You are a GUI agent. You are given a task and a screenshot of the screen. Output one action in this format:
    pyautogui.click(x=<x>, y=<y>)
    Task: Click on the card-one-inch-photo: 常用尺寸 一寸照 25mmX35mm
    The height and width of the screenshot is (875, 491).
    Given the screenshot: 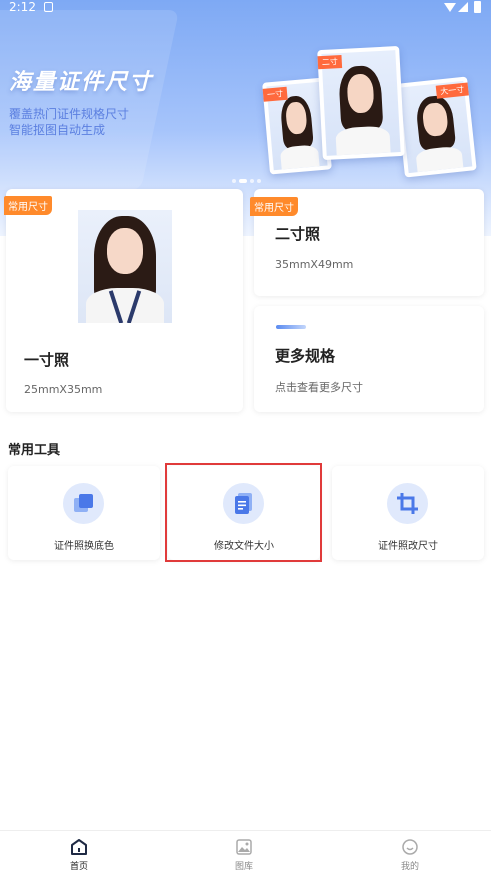 What is the action you would take?
    pyautogui.click(x=123, y=300)
    